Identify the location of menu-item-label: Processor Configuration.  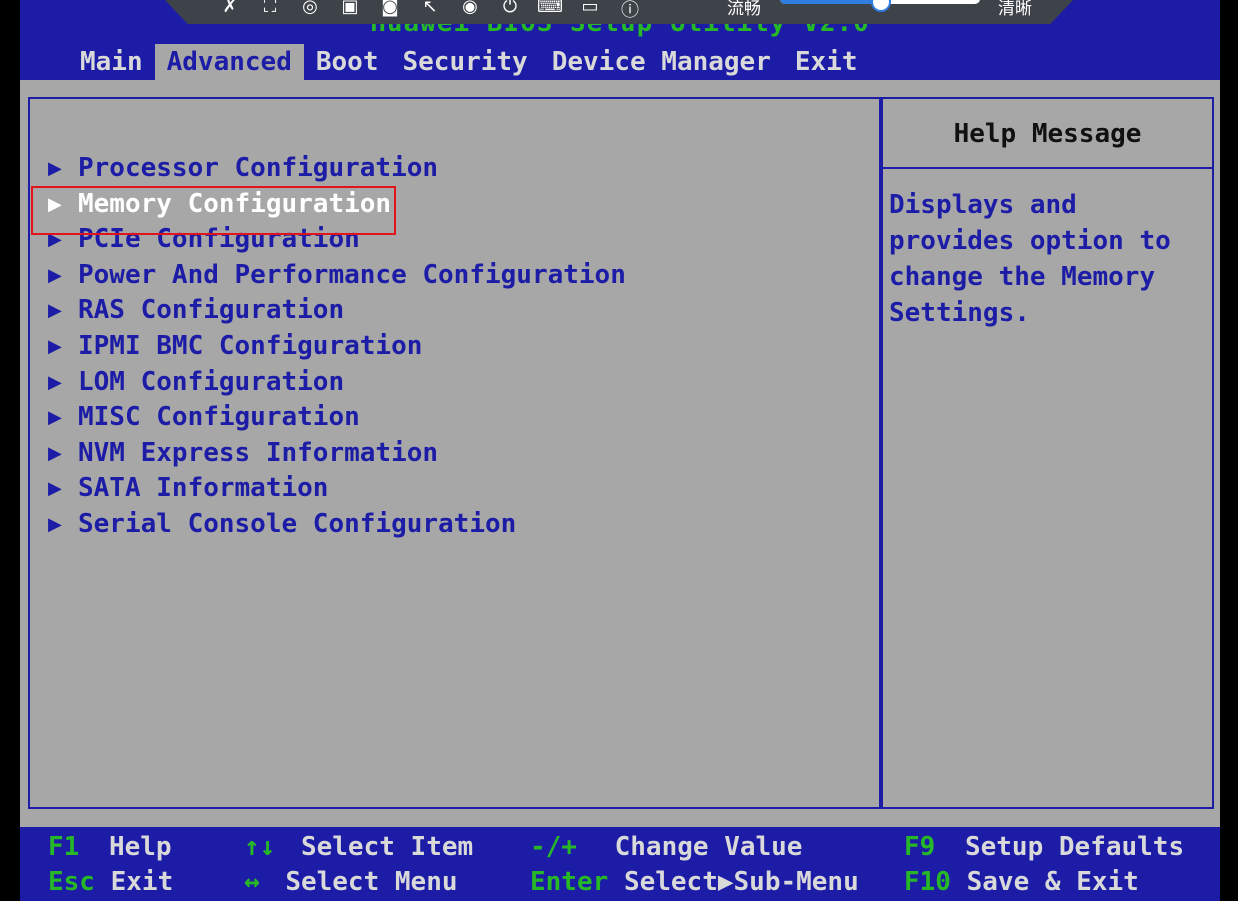
(258, 168).